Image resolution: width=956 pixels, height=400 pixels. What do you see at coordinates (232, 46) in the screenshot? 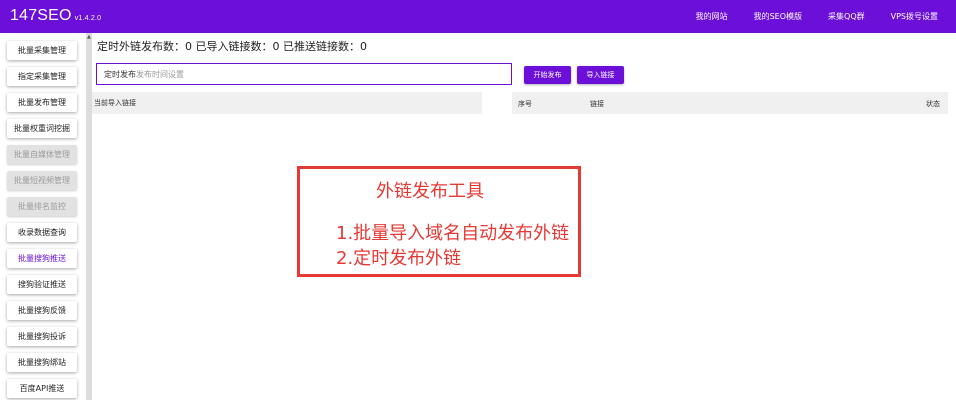
I see `publish-stats: 定时外链发布数：0 已导入链接数：0 已推送链接数：0` at bounding box center [232, 46].